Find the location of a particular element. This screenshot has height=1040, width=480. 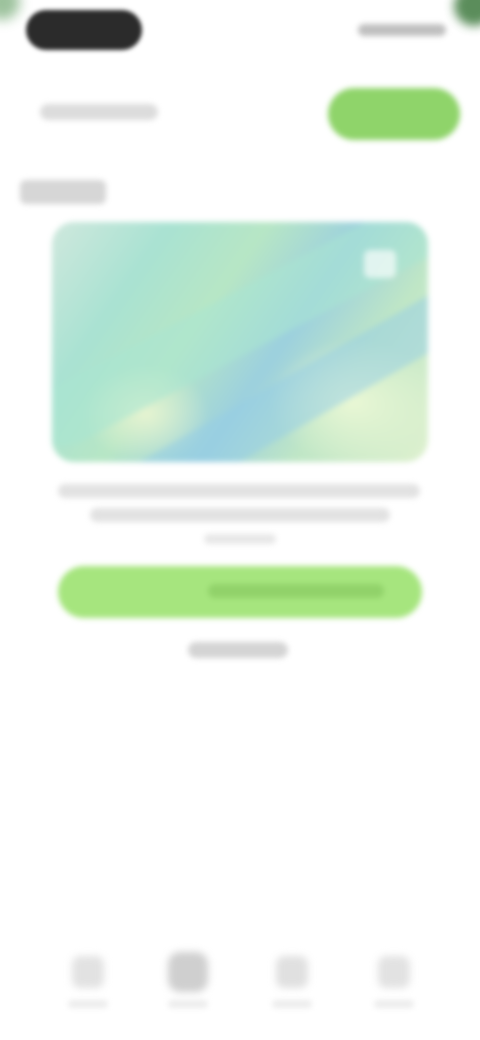

bottom-nav is located at coordinates (240, 985).